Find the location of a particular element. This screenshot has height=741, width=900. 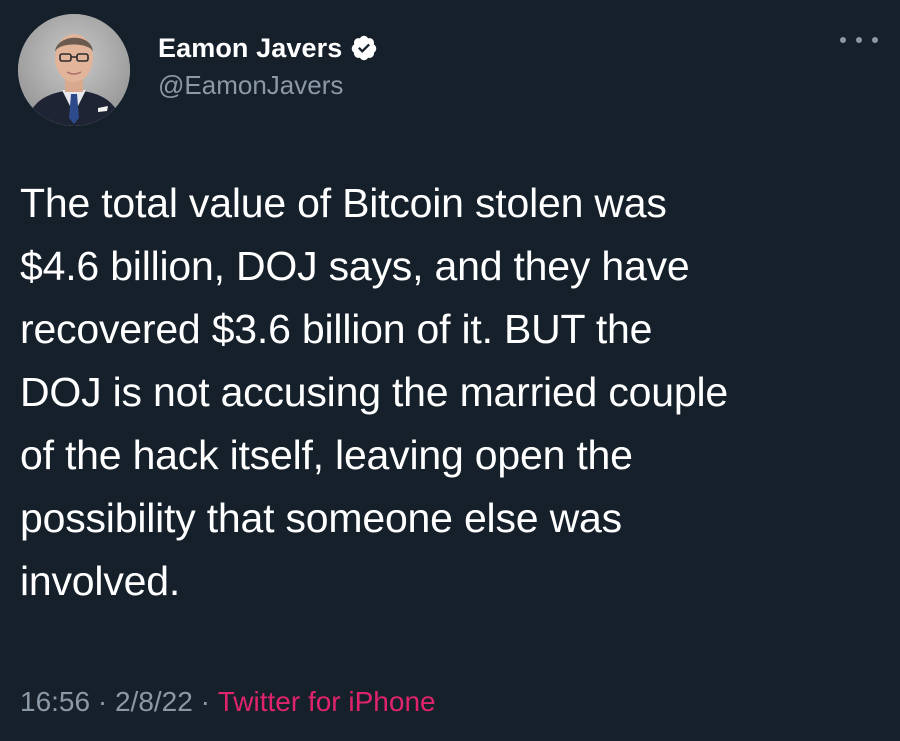

more-options-icon is located at coordinates (859, 40).